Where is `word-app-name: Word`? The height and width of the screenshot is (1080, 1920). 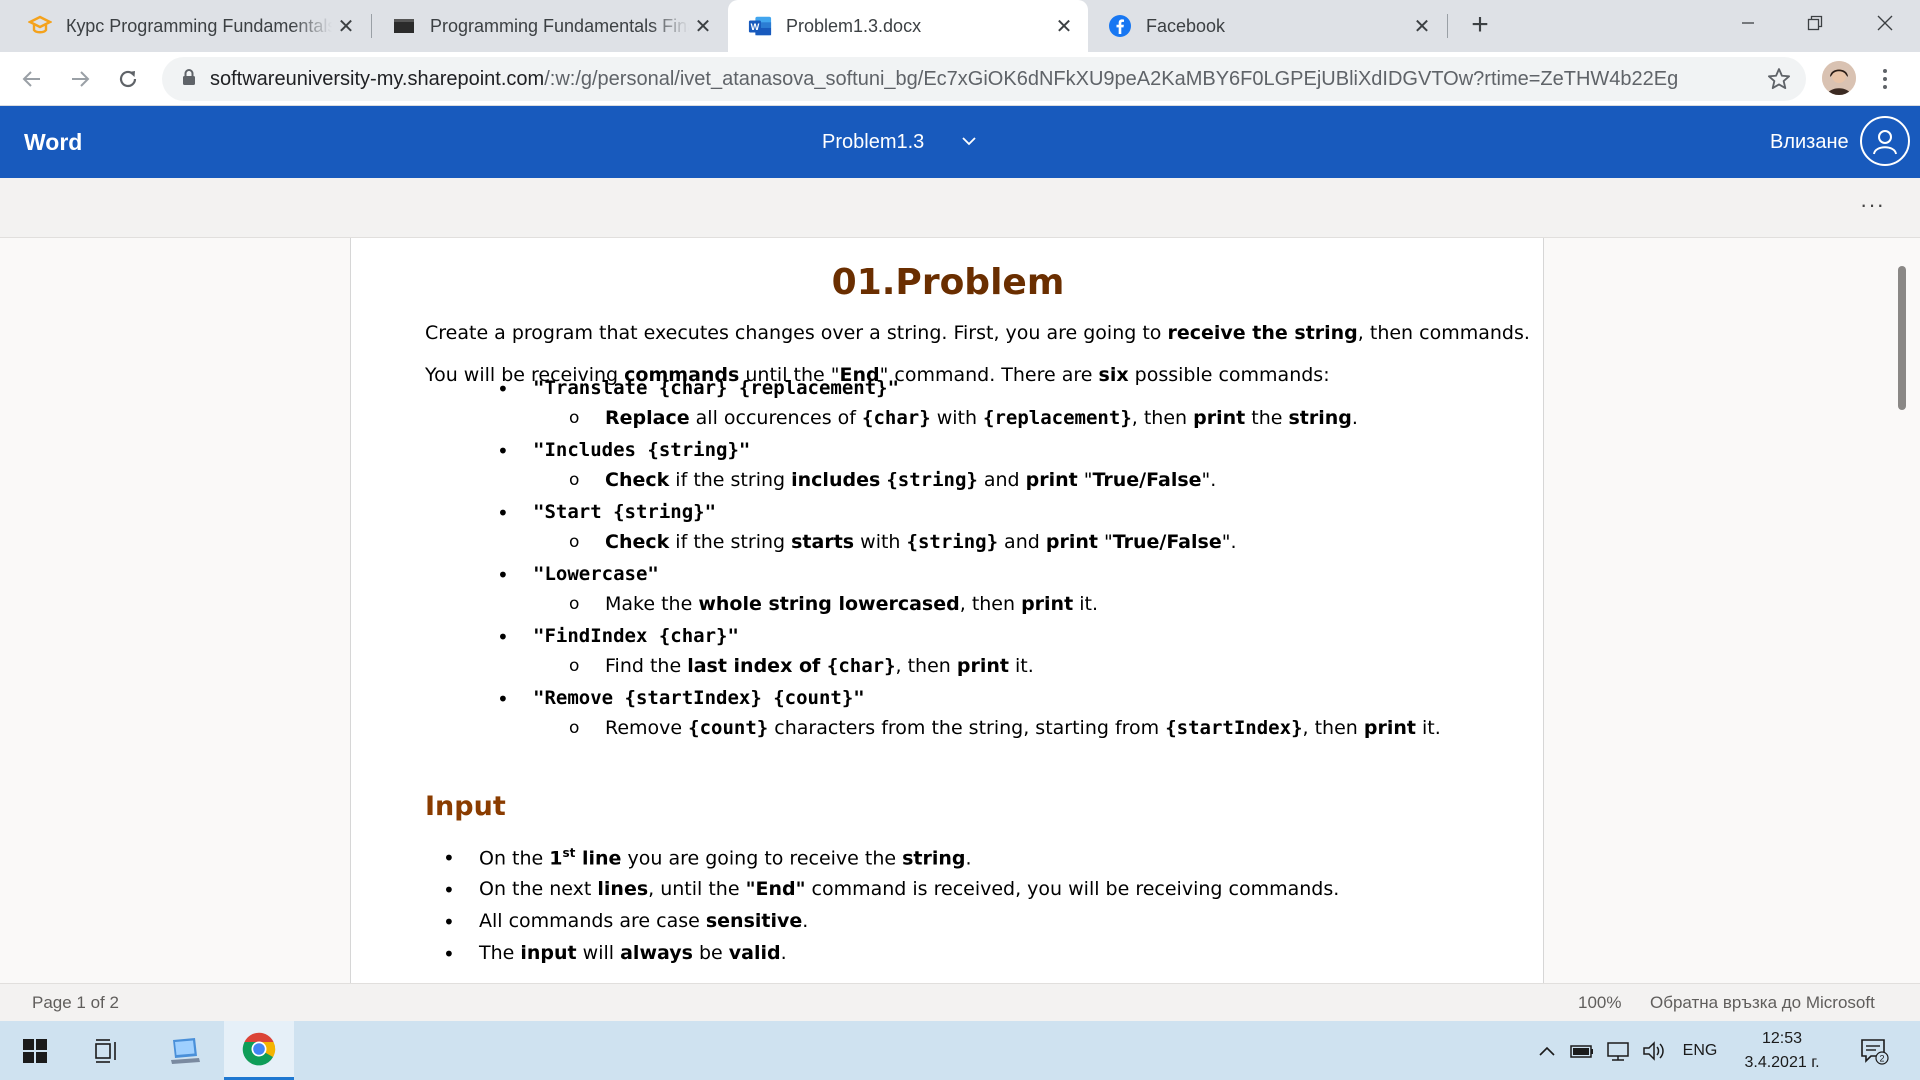 word-app-name: Word is located at coordinates (53, 142).